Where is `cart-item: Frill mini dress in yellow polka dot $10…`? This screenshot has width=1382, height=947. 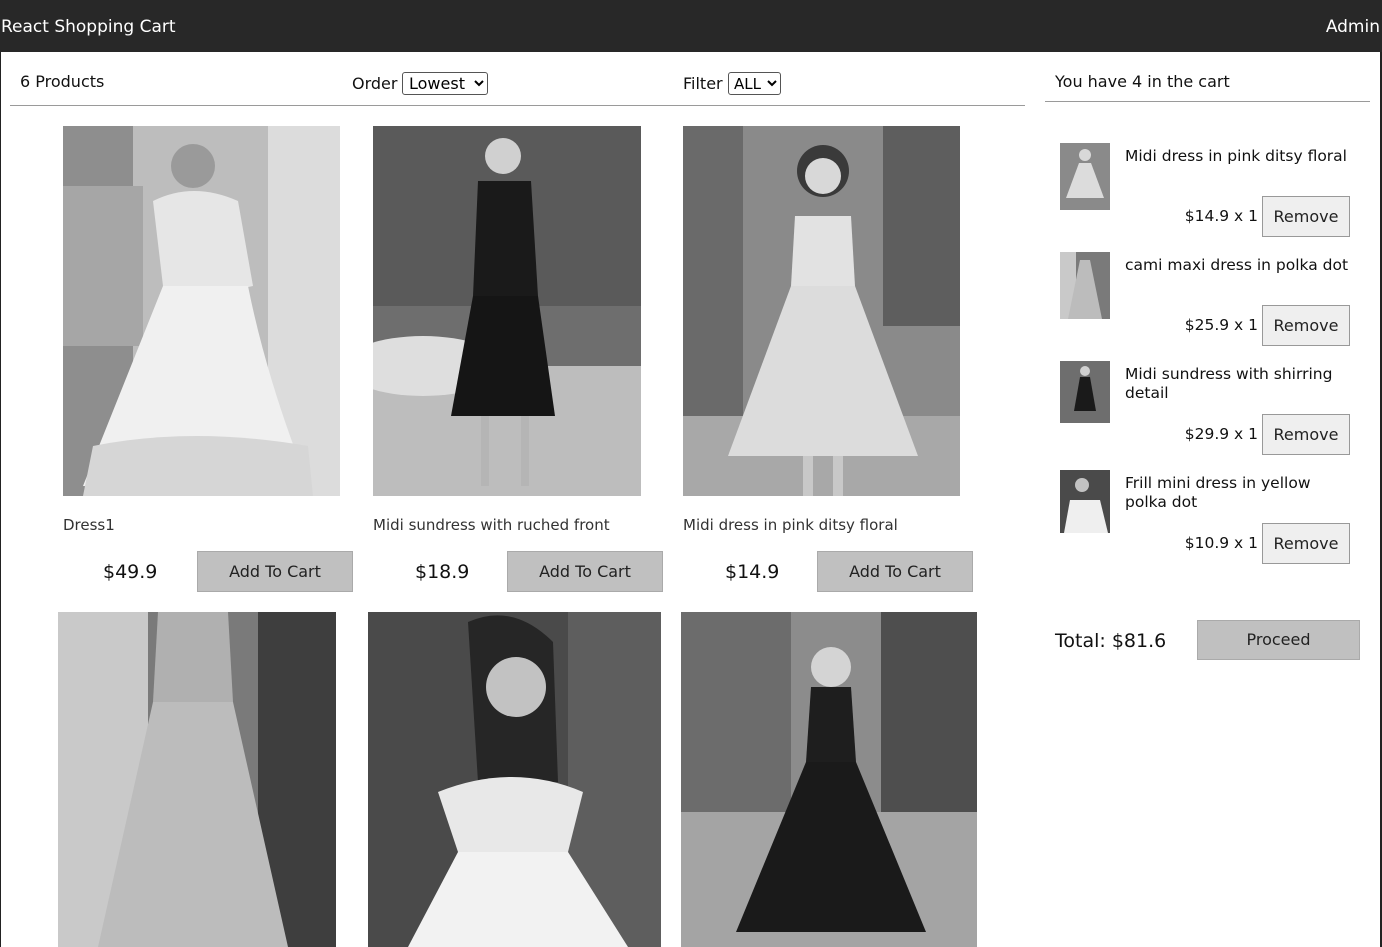
cart-item: Frill mini dress in yellow polka dot $10… is located at coordinates (1207, 522).